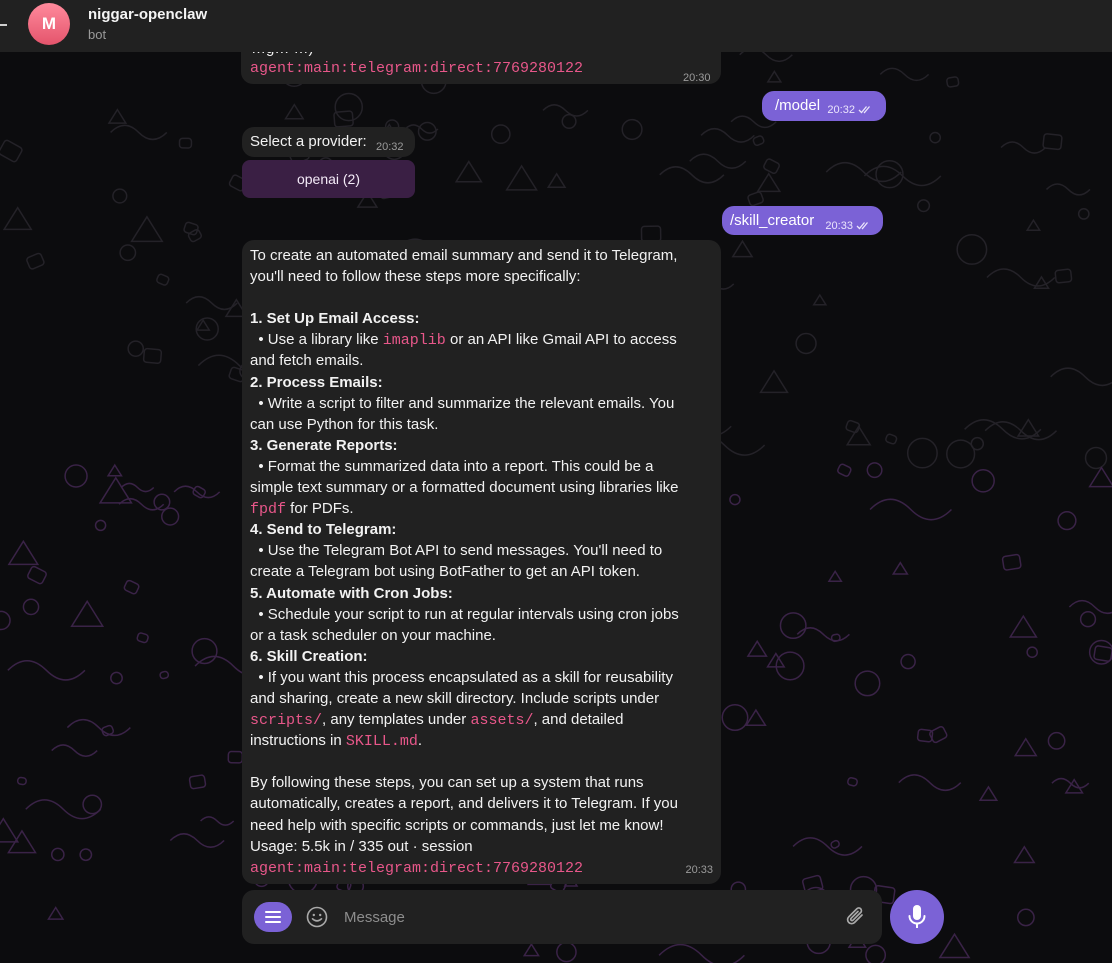 Image resolution: width=1112 pixels, height=963 pixels. I want to click on chat-title: niggar-openclaw, so click(147, 14).